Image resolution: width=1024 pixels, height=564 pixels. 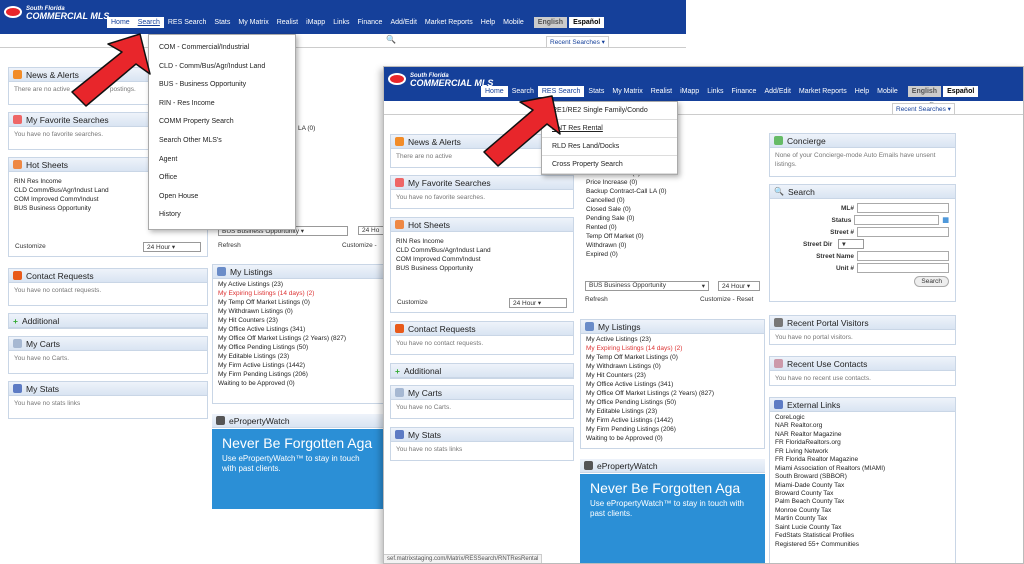 I want to click on hot-item: CLD Comm/Bus/Agr/Indust Land, so click(x=482, y=251).